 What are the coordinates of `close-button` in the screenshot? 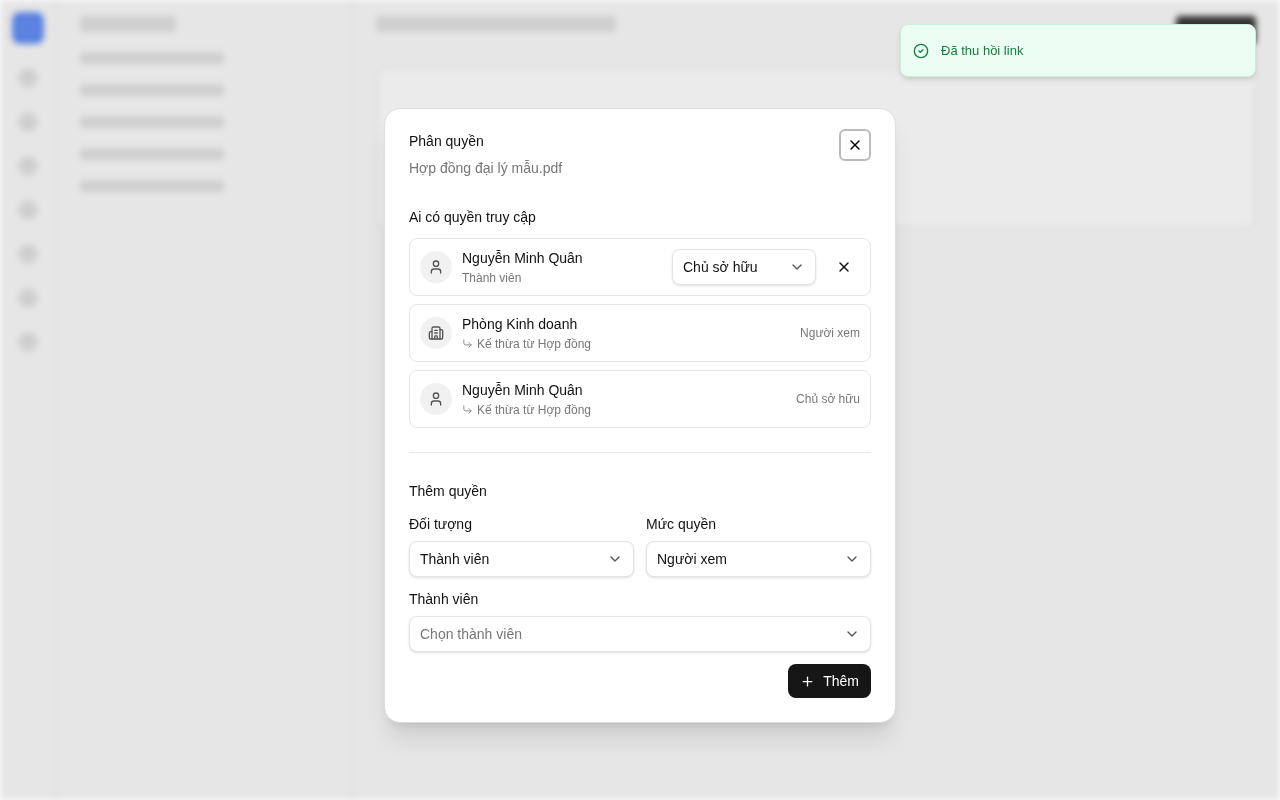 It's located at (855, 145).